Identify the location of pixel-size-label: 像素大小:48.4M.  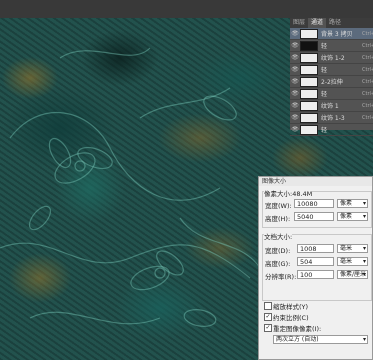
(288, 193).